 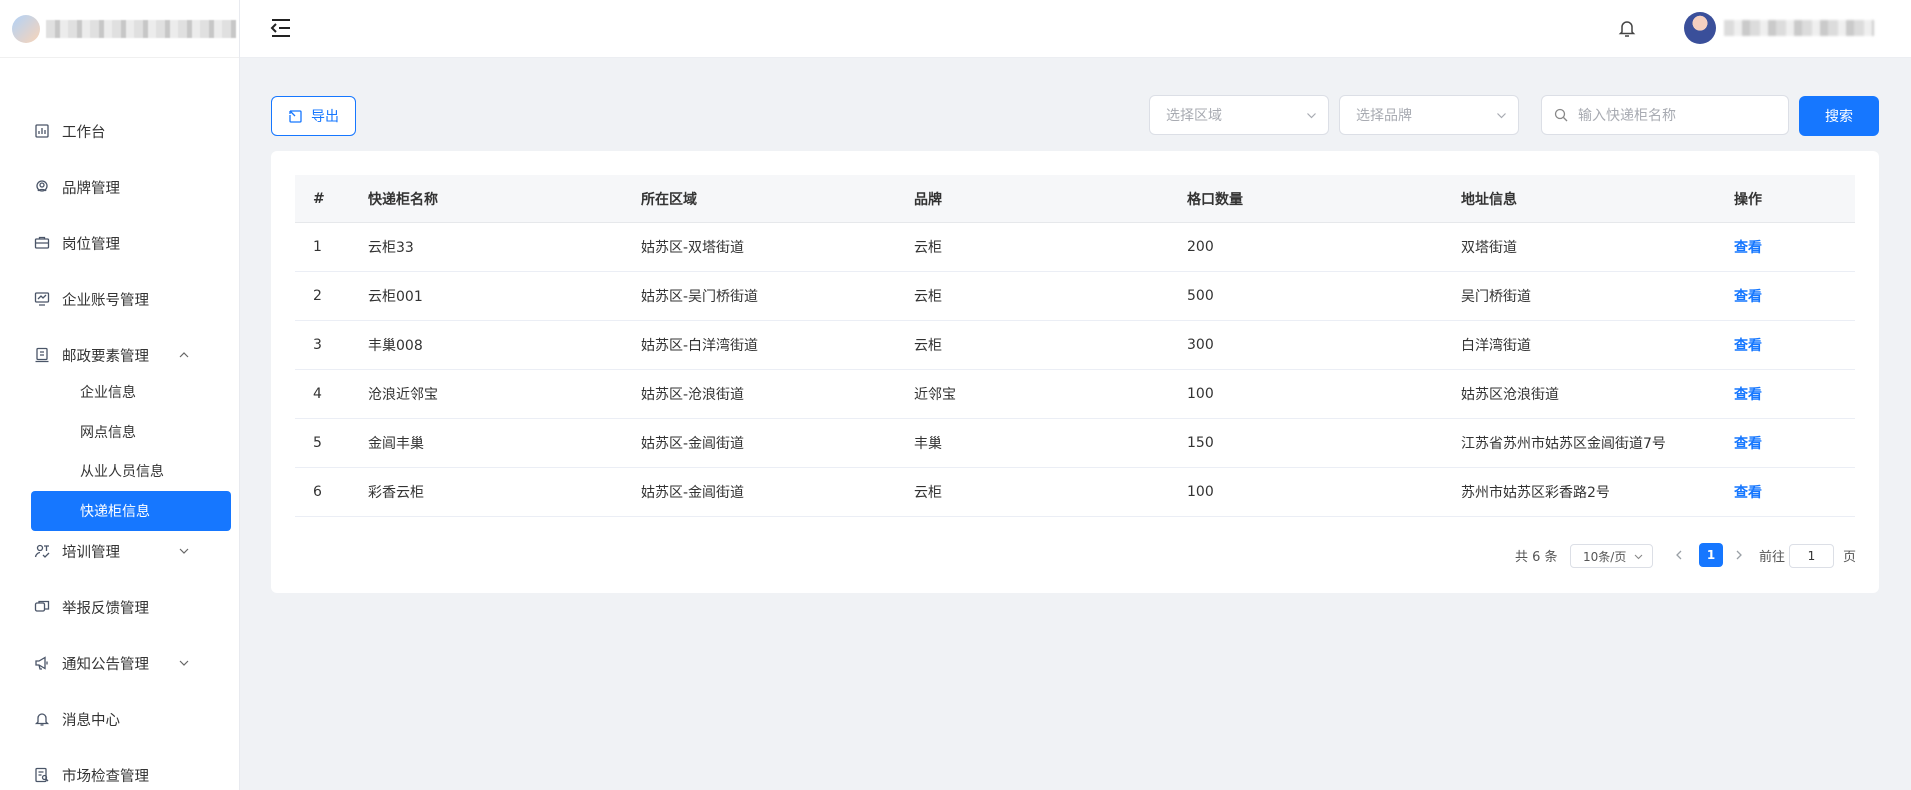 What do you see at coordinates (1489, 199) in the screenshot?
I see `column-header-address: 地址信息` at bounding box center [1489, 199].